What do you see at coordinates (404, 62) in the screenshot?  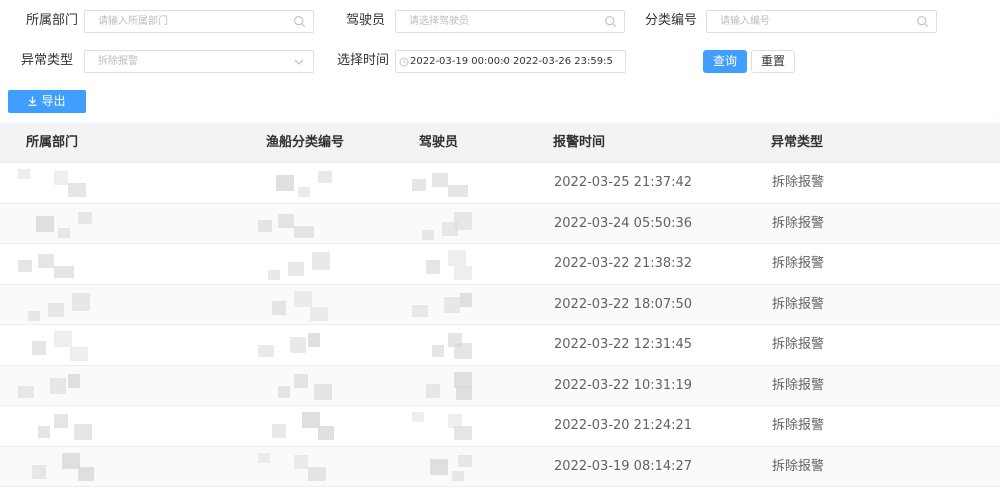 I see `clock-icon` at bounding box center [404, 62].